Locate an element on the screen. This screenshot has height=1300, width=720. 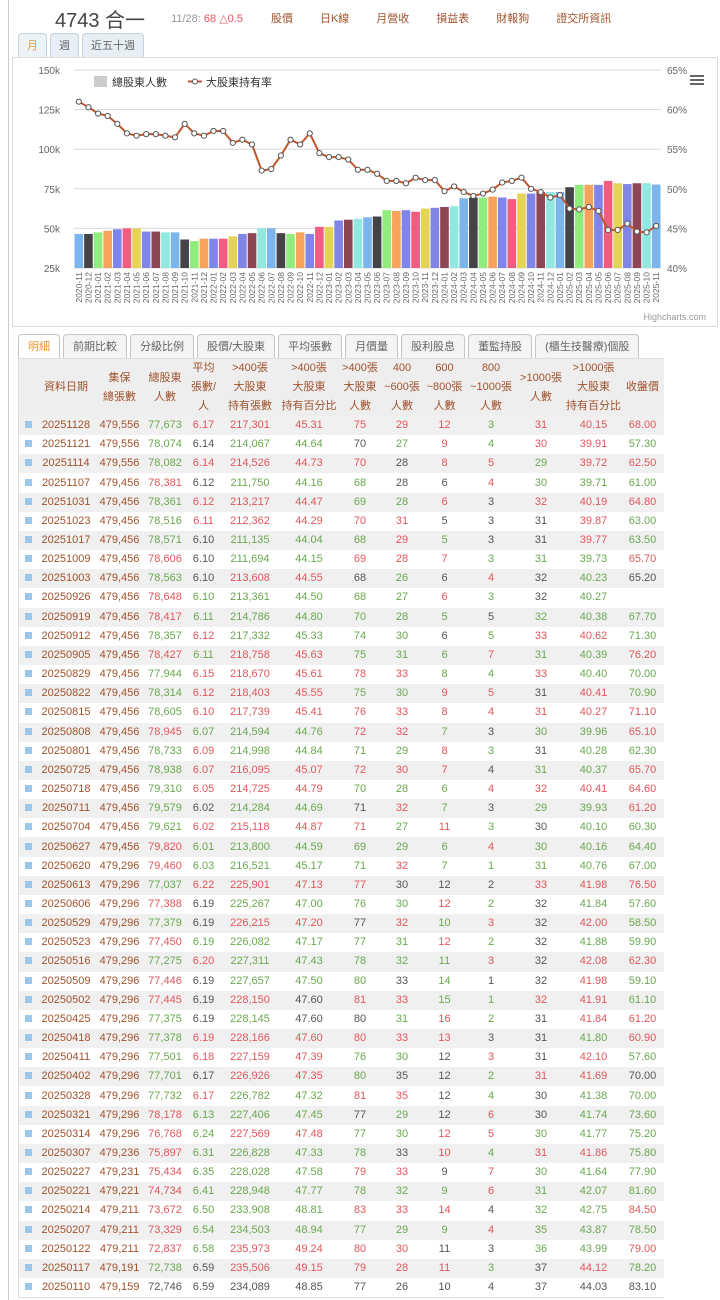
header-major-shares: >400張 大股東 持有張數 is located at coordinates (250, 387).